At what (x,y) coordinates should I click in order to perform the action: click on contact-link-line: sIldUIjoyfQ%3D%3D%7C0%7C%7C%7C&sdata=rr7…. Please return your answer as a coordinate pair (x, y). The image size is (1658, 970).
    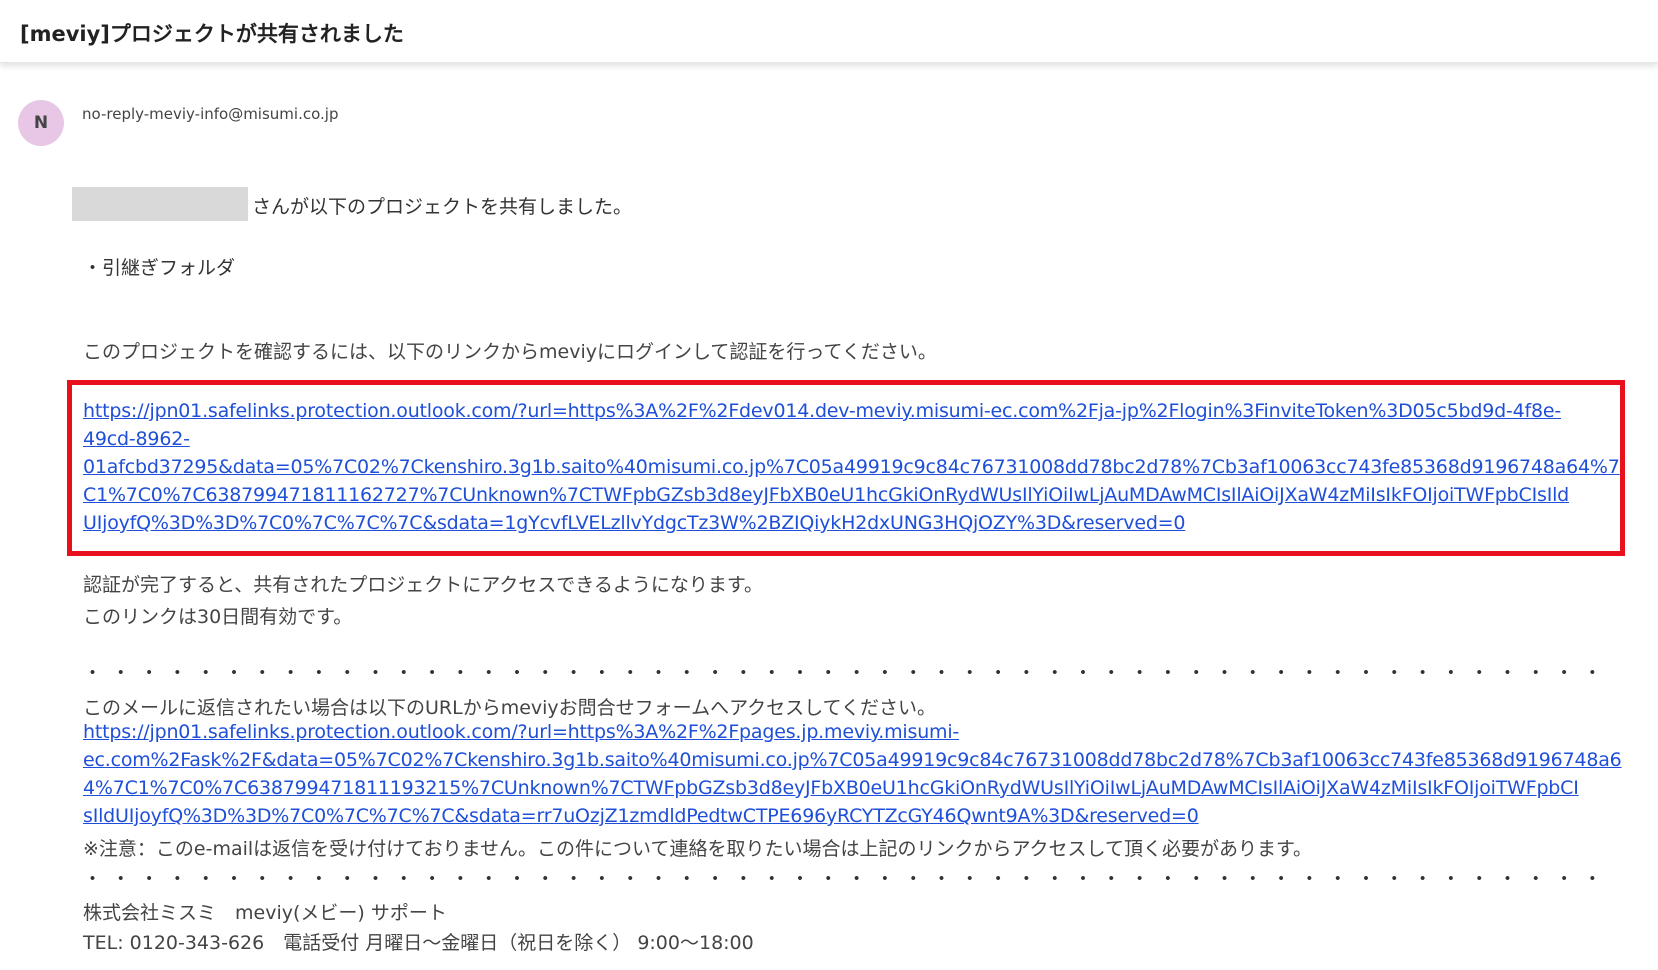
    Looking at the image, I should click on (641, 816).